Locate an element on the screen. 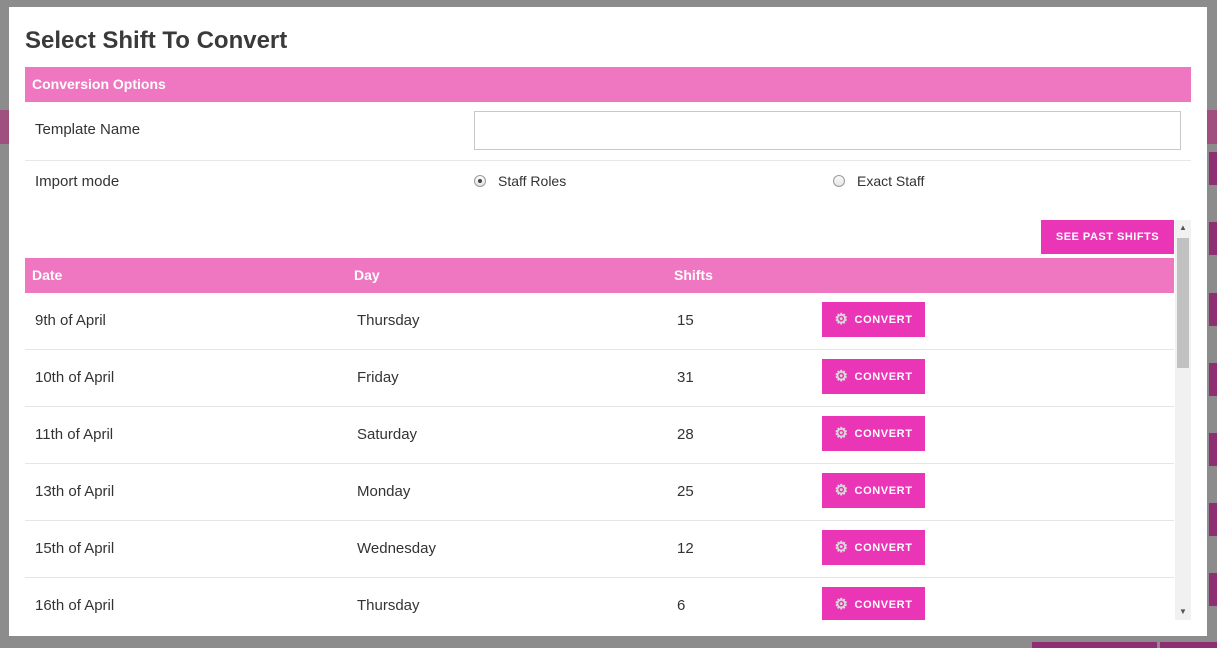 The width and height of the screenshot is (1217, 648). row-day: Friday is located at coordinates (378, 377).